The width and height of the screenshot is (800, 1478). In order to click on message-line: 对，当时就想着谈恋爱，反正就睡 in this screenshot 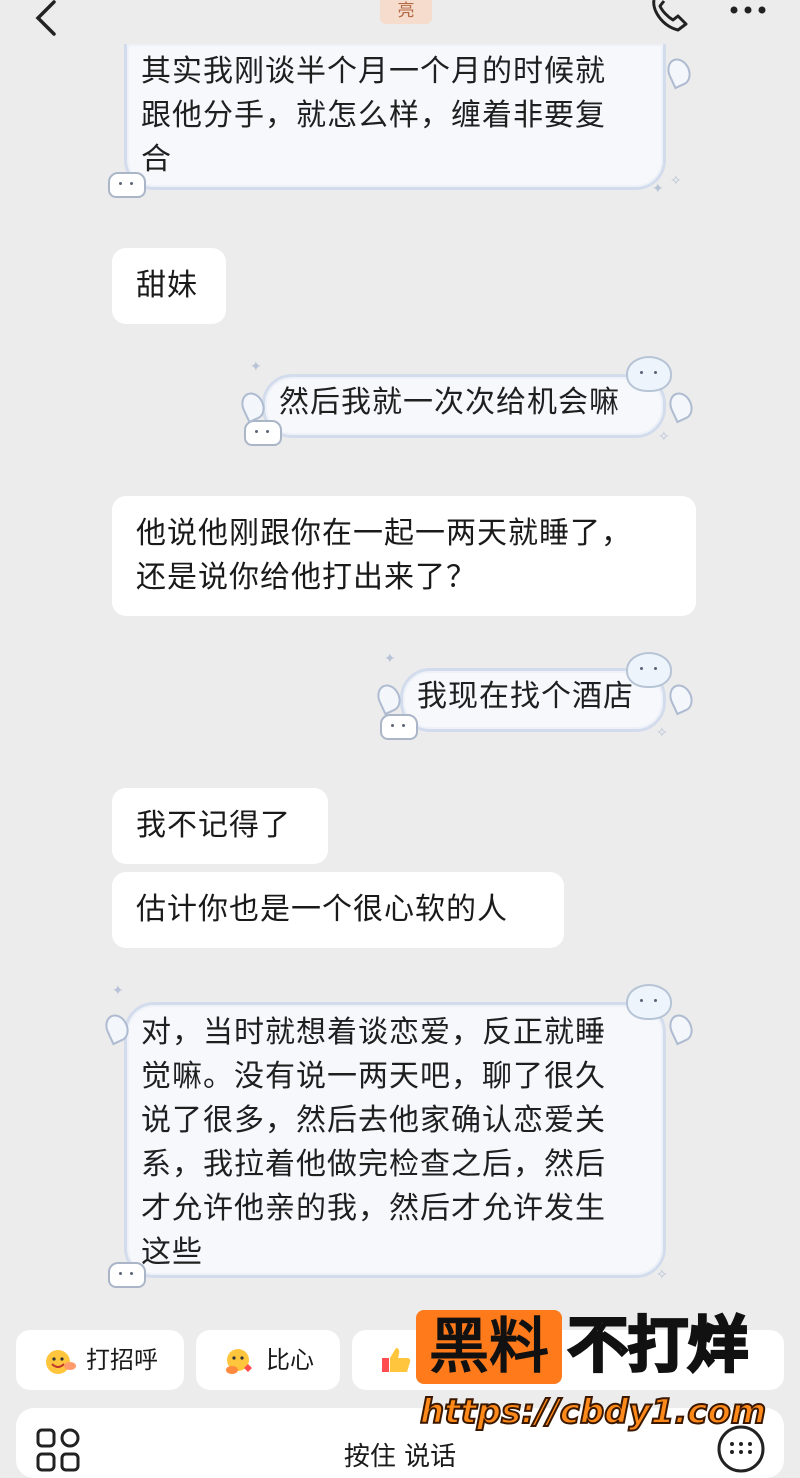, I will do `click(373, 1032)`.